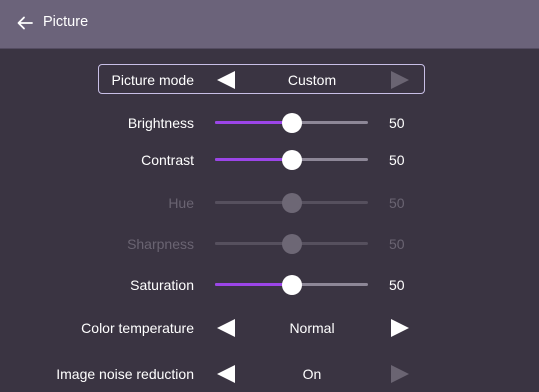 This screenshot has height=392, width=539. What do you see at coordinates (125, 374) in the screenshot?
I see `noise-reduction-label: Image noise reduction` at bounding box center [125, 374].